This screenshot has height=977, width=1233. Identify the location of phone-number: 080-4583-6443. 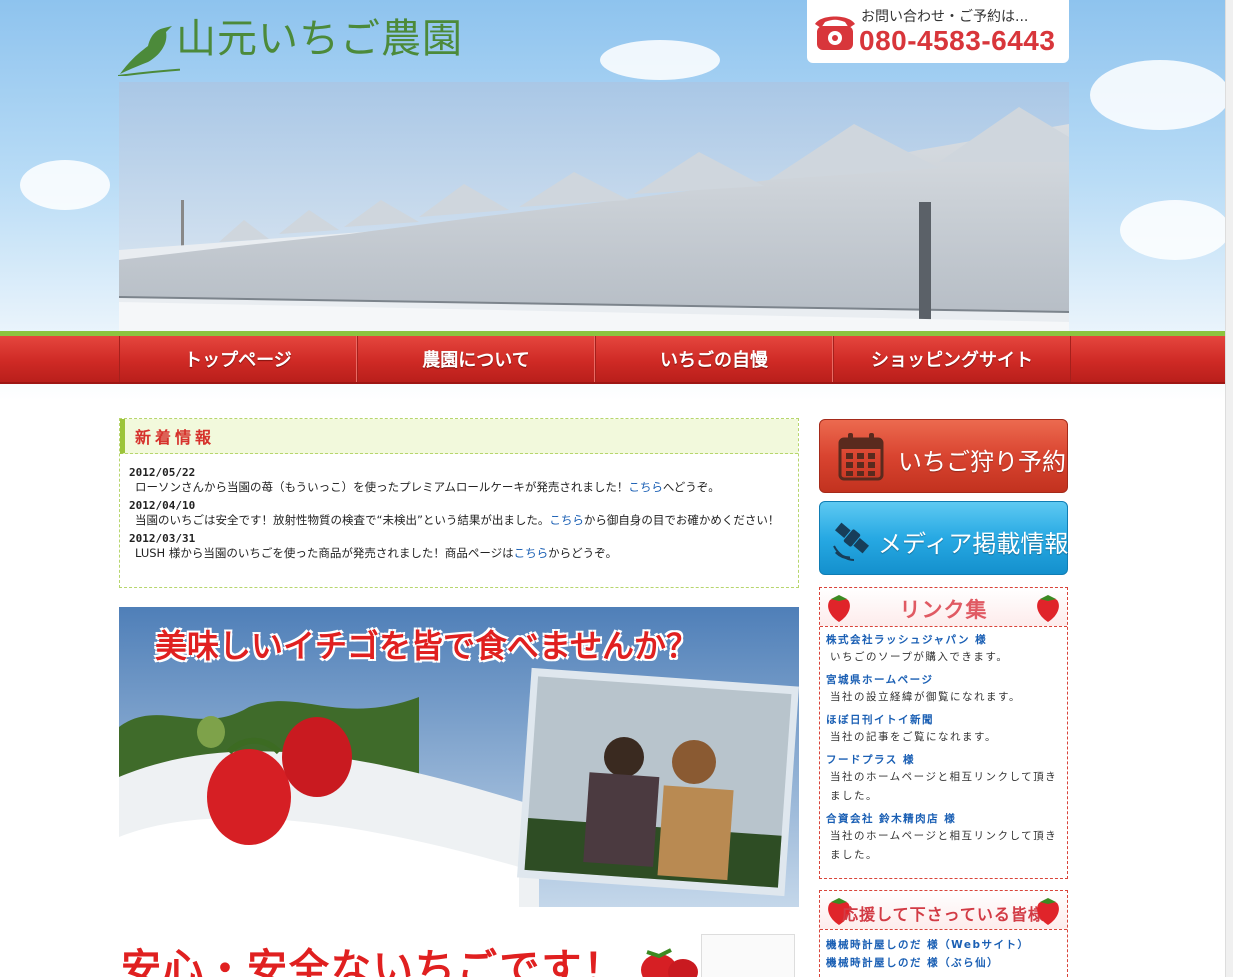
(957, 41).